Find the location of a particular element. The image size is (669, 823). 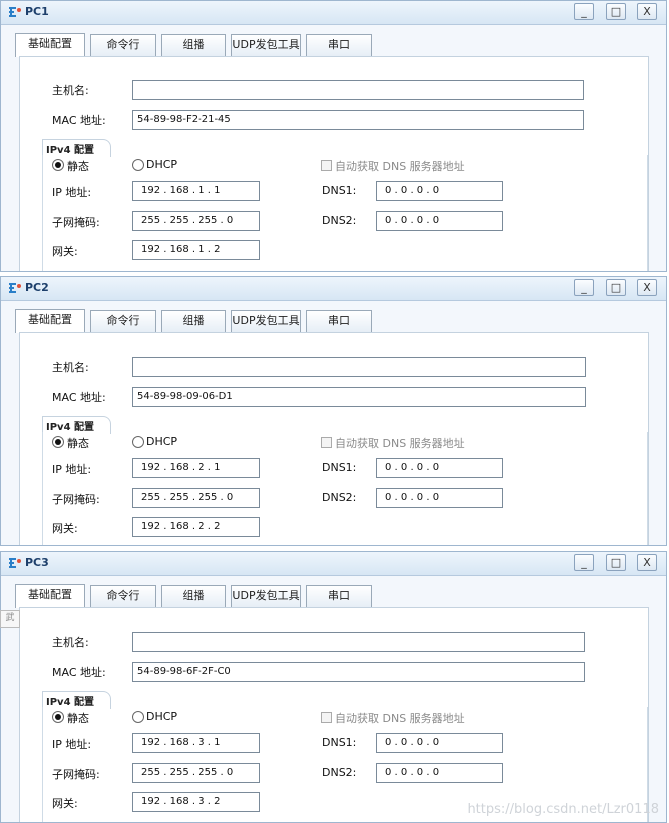

window-title: PC3 is located at coordinates (37, 562).